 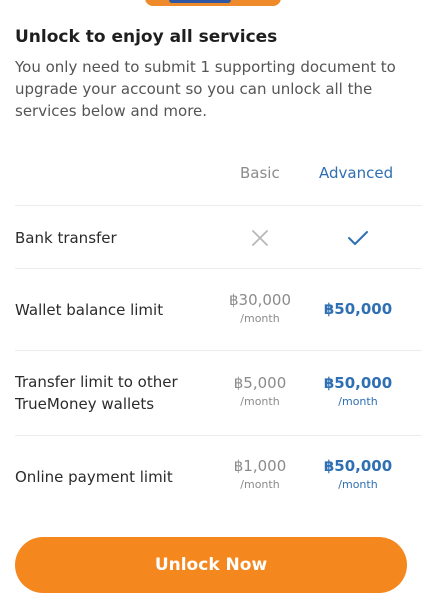 What do you see at coordinates (356, 173) in the screenshot?
I see `column-header-advanced: Advanced` at bounding box center [356, 173].